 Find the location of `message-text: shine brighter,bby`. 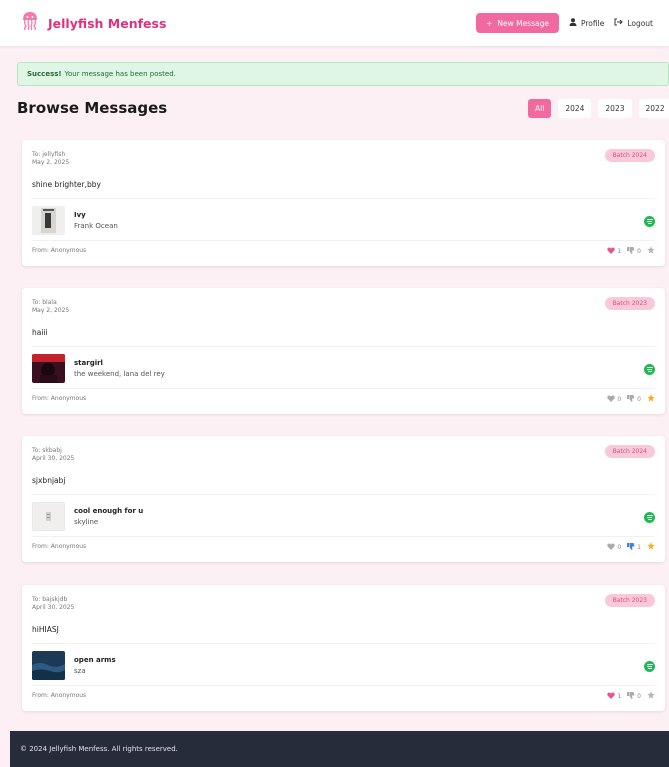

message-text: shine brighter,bby is located at coordinates (66, 184).